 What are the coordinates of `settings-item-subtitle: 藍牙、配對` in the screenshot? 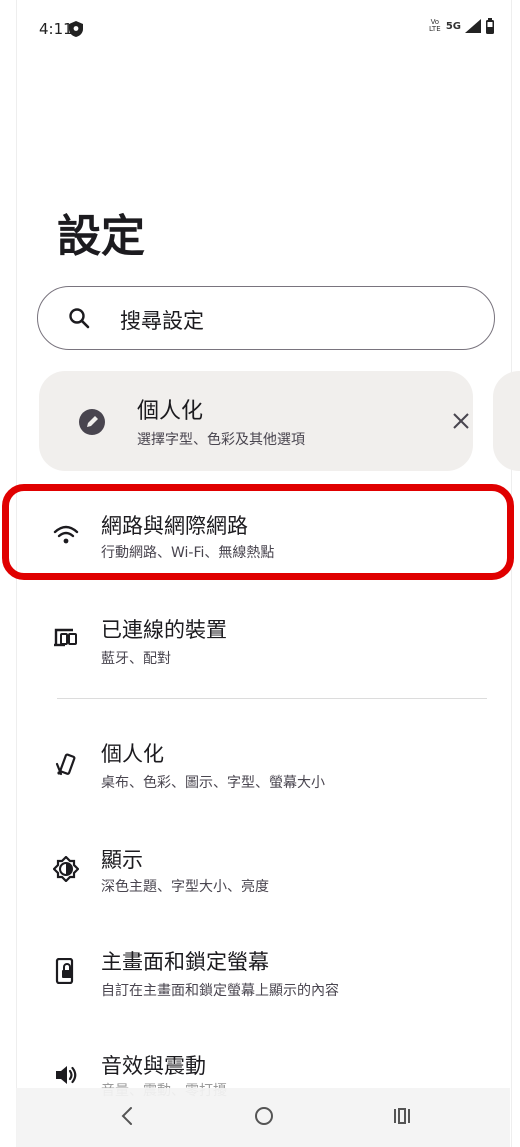 It's located at (136, 659).